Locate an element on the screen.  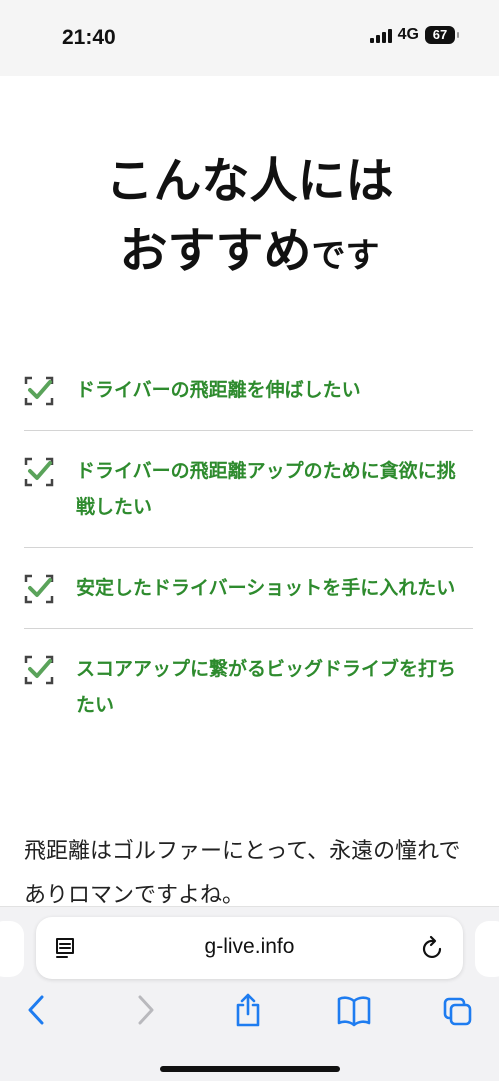
checklist-item: ドライバーの飛距離アップのために貪欲に挑戦したい is located at coordinates (248, 489).